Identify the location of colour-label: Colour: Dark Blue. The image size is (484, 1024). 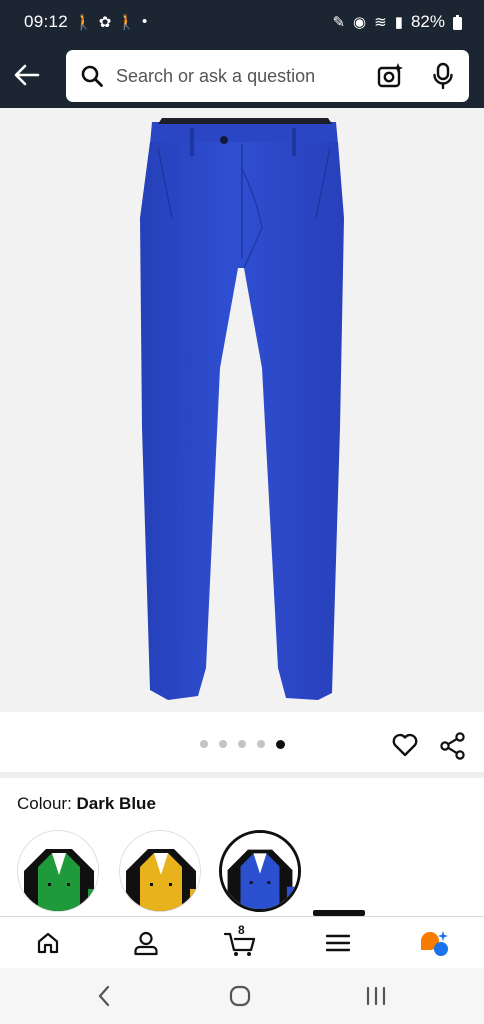
(86, 804).